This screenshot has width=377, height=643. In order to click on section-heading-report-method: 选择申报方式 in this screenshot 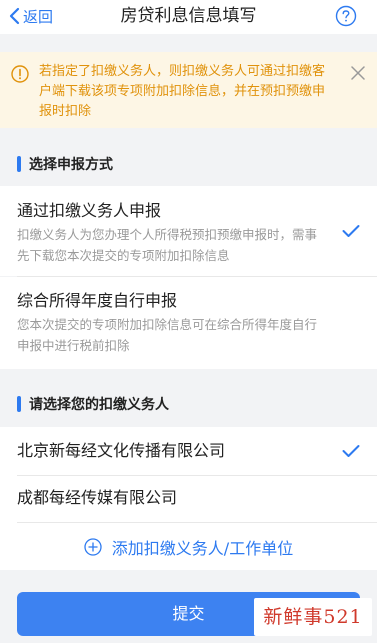, I will do `click(188, 164)`.